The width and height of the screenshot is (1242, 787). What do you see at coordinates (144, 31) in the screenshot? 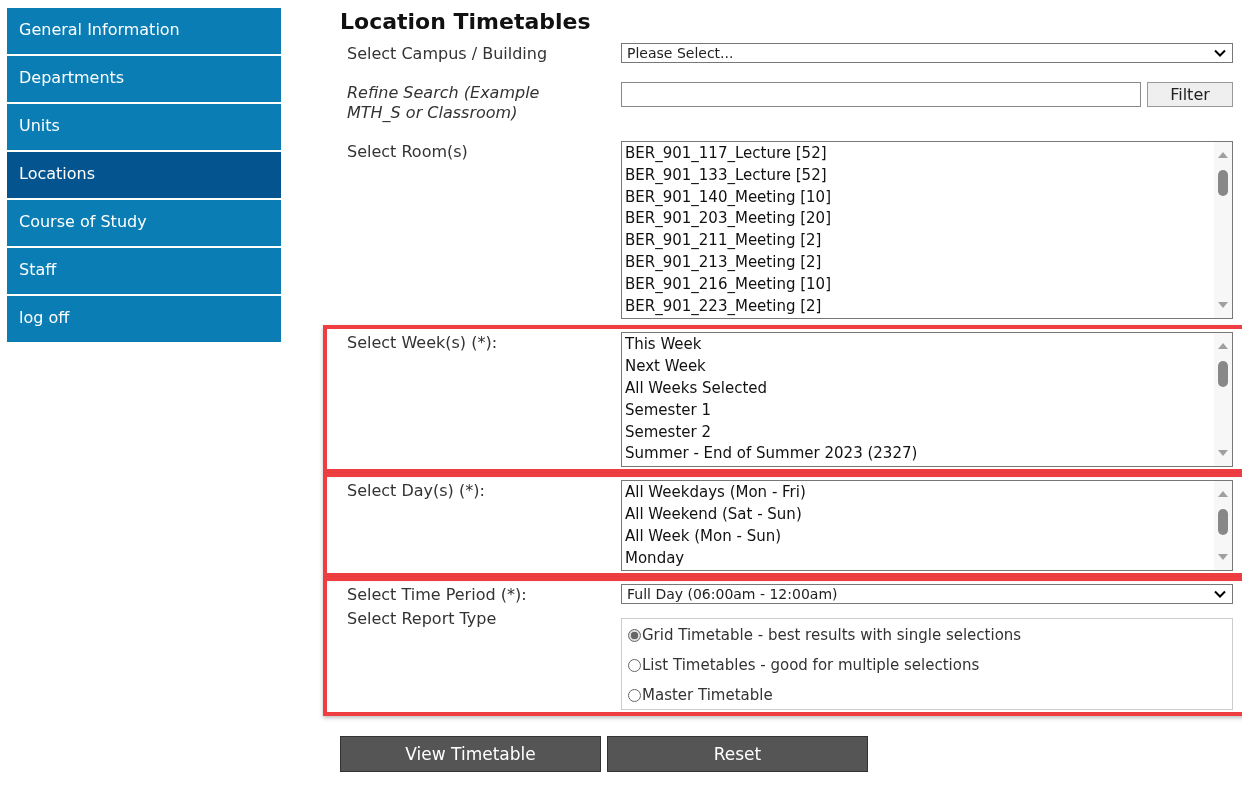
I see `sidebar-item: General Information` at bounding box center [144, 31].